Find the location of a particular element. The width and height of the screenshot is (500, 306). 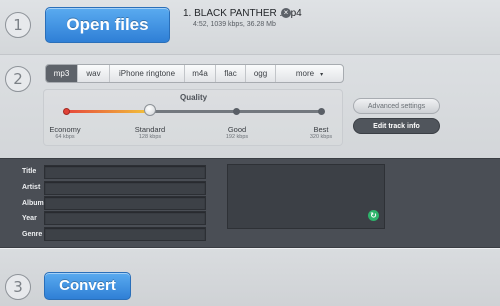

quality-stop-good is located at coordinates (236, 111).